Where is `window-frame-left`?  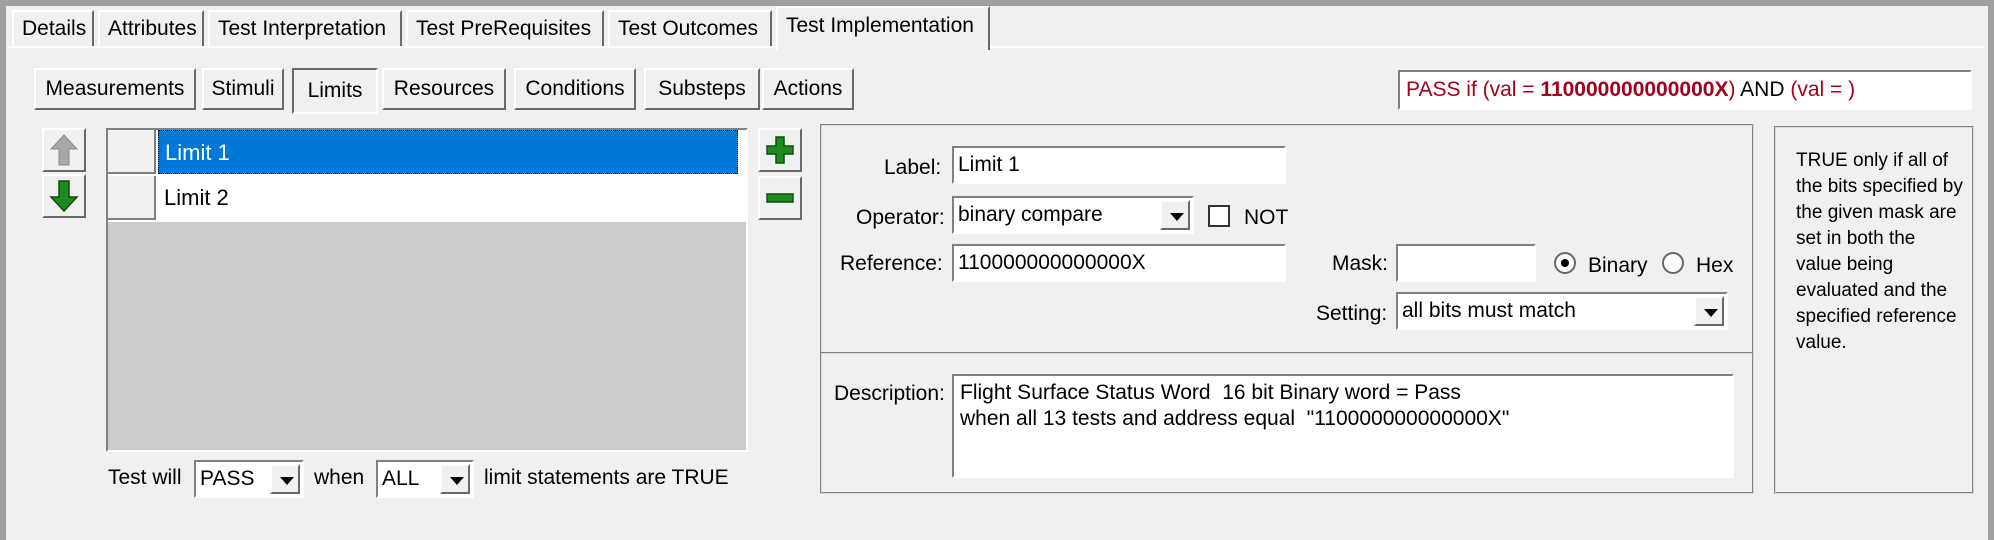
window-frame-left is located at coordinates (3, 270).